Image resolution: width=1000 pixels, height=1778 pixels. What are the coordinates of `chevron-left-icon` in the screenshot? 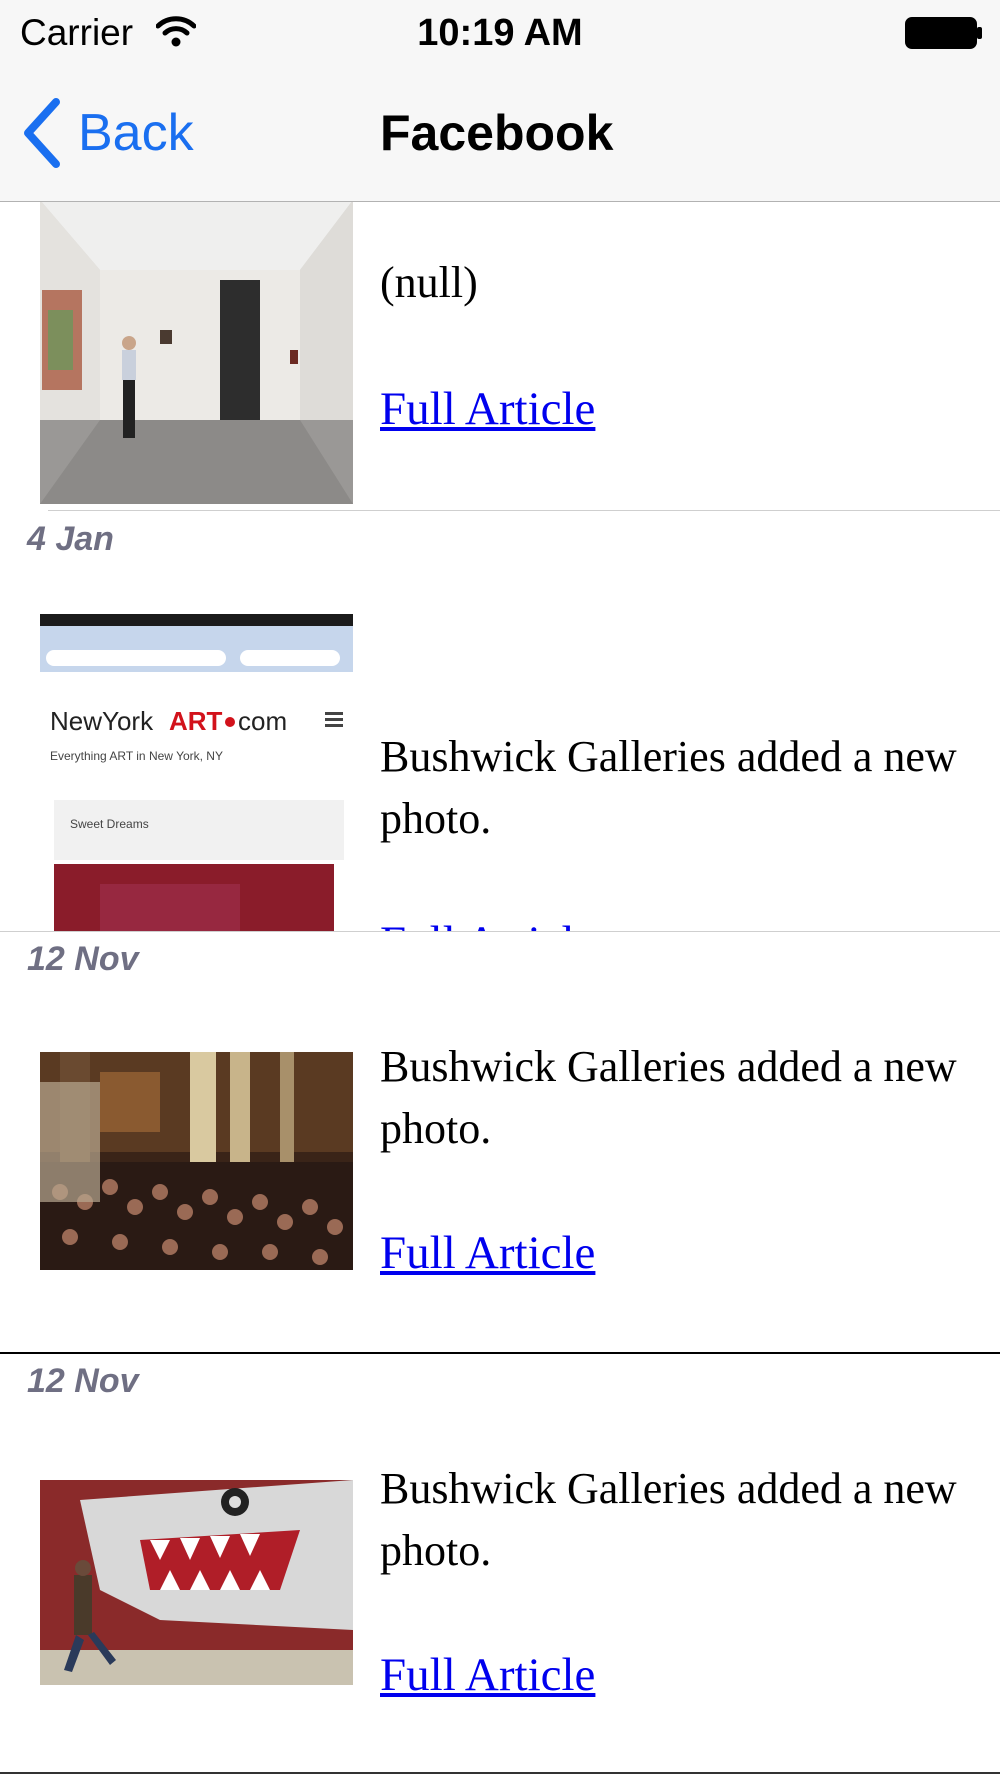 It's located at (42, 133).